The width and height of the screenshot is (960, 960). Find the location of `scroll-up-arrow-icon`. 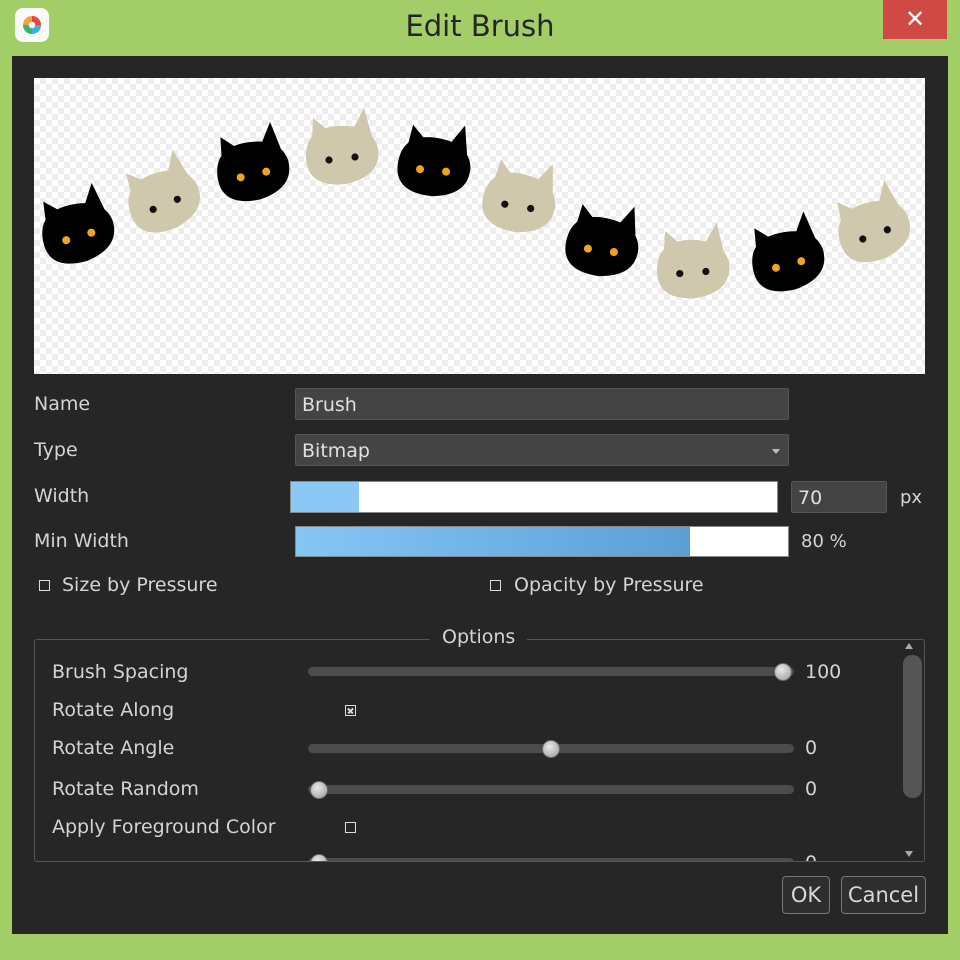

scroll-up-arrow-icon is located at coordinates (909, 646).